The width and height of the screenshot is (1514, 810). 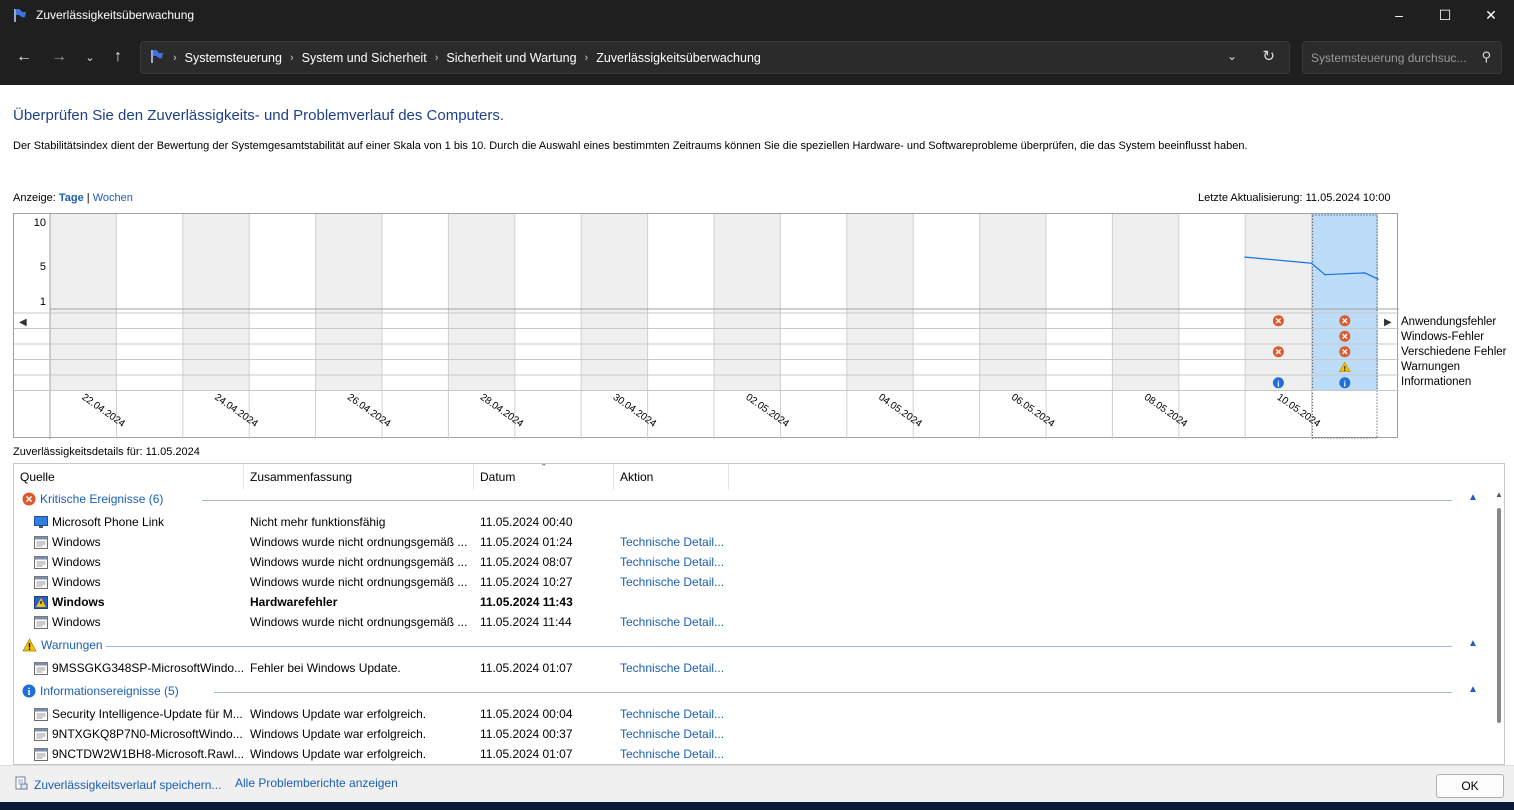 What do you see at coordinates (71, 198) in the screenshot?
I see `view-days-link: Tage` at bounding box center [71, 198].